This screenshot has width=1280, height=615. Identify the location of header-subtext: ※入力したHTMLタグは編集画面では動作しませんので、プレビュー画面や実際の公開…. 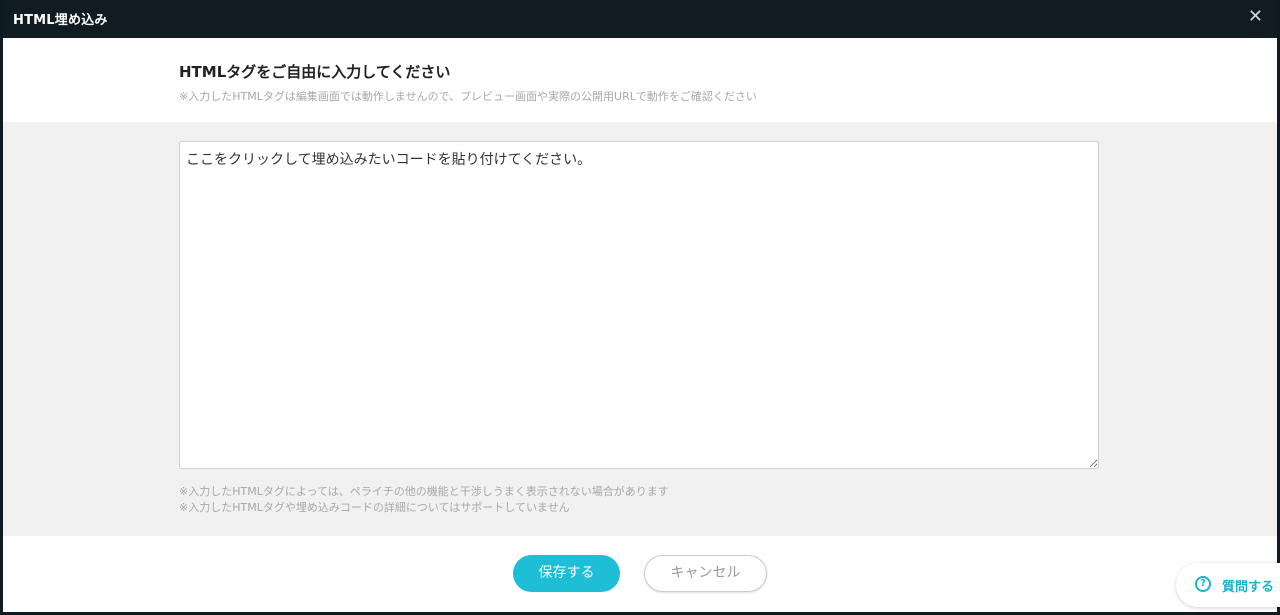
(468, 96).